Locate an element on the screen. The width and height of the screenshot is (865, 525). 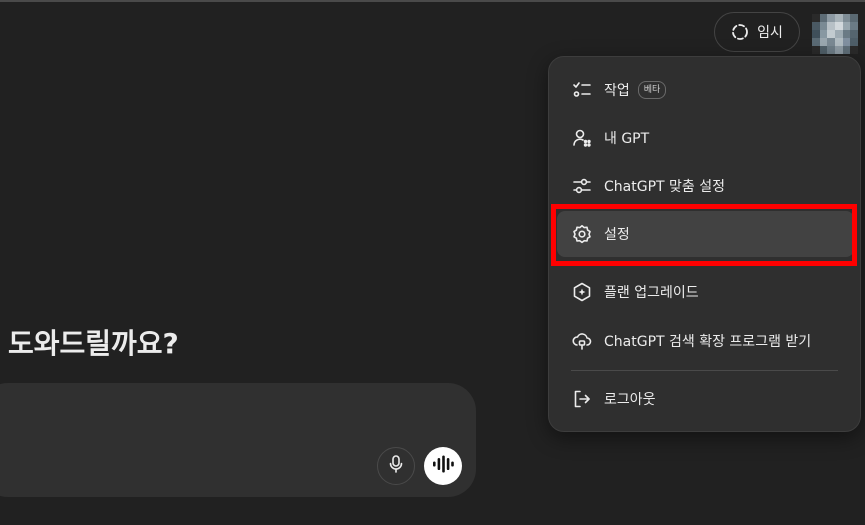
microphone-icon is located at coordinates (396, 466).